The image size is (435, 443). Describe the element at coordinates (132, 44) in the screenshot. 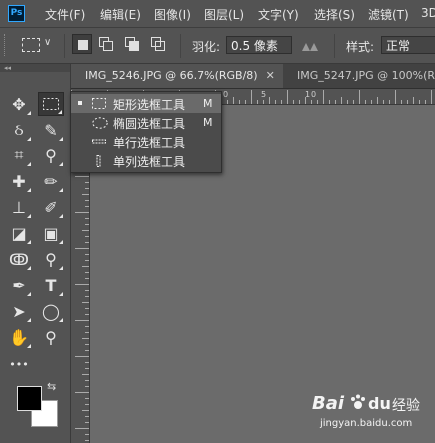

I see `subtract-from-selection-button` at that location.